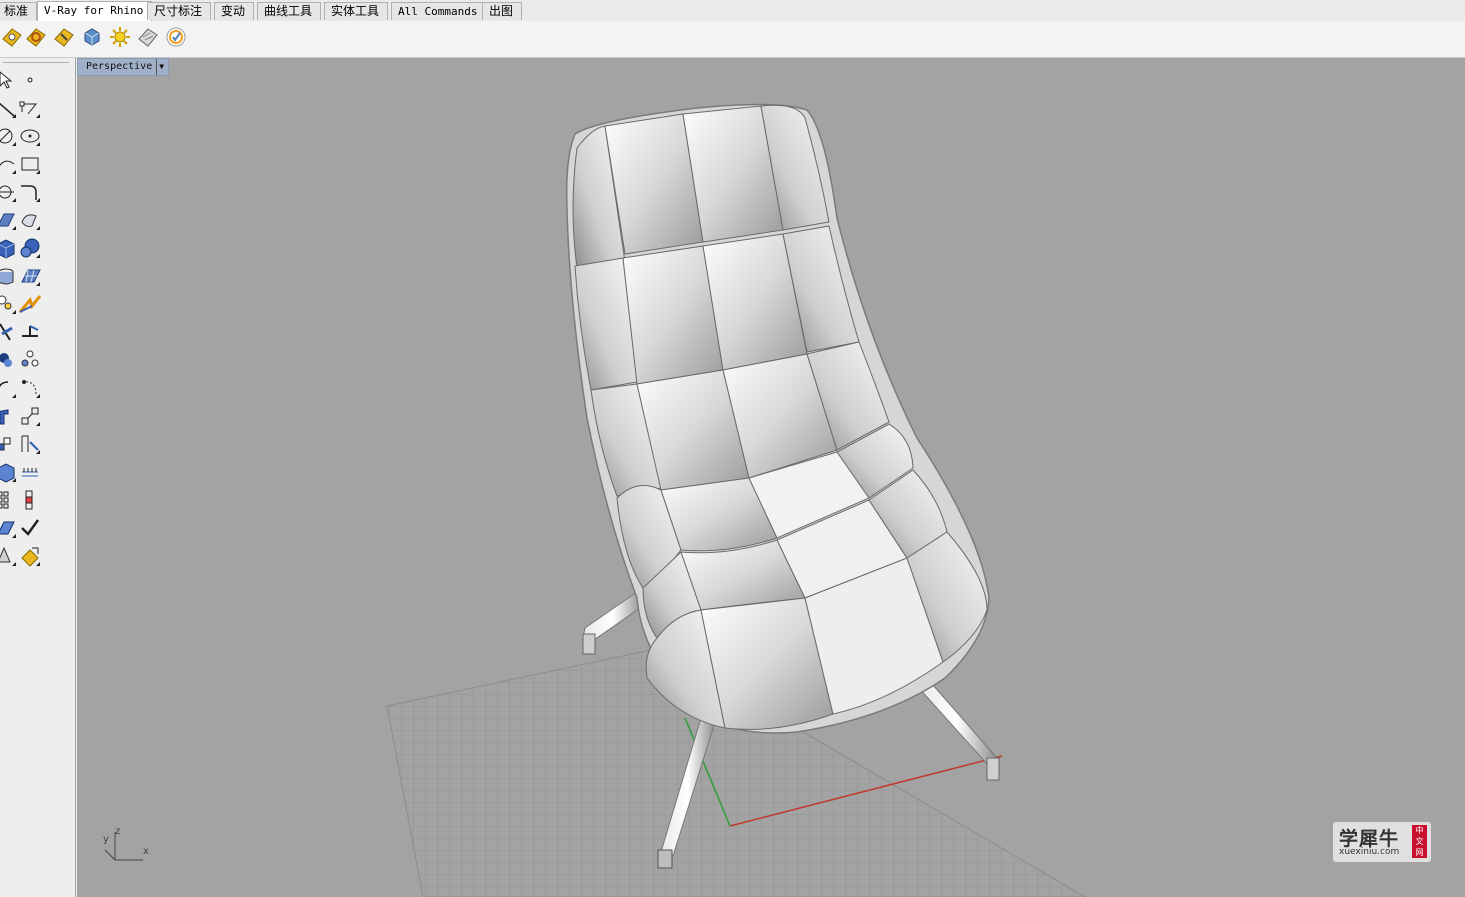 This screenshot has width=1465, height=897. Describe the element at coordinates (30, 444) in the screenshot. I see `align-icon` at that location.